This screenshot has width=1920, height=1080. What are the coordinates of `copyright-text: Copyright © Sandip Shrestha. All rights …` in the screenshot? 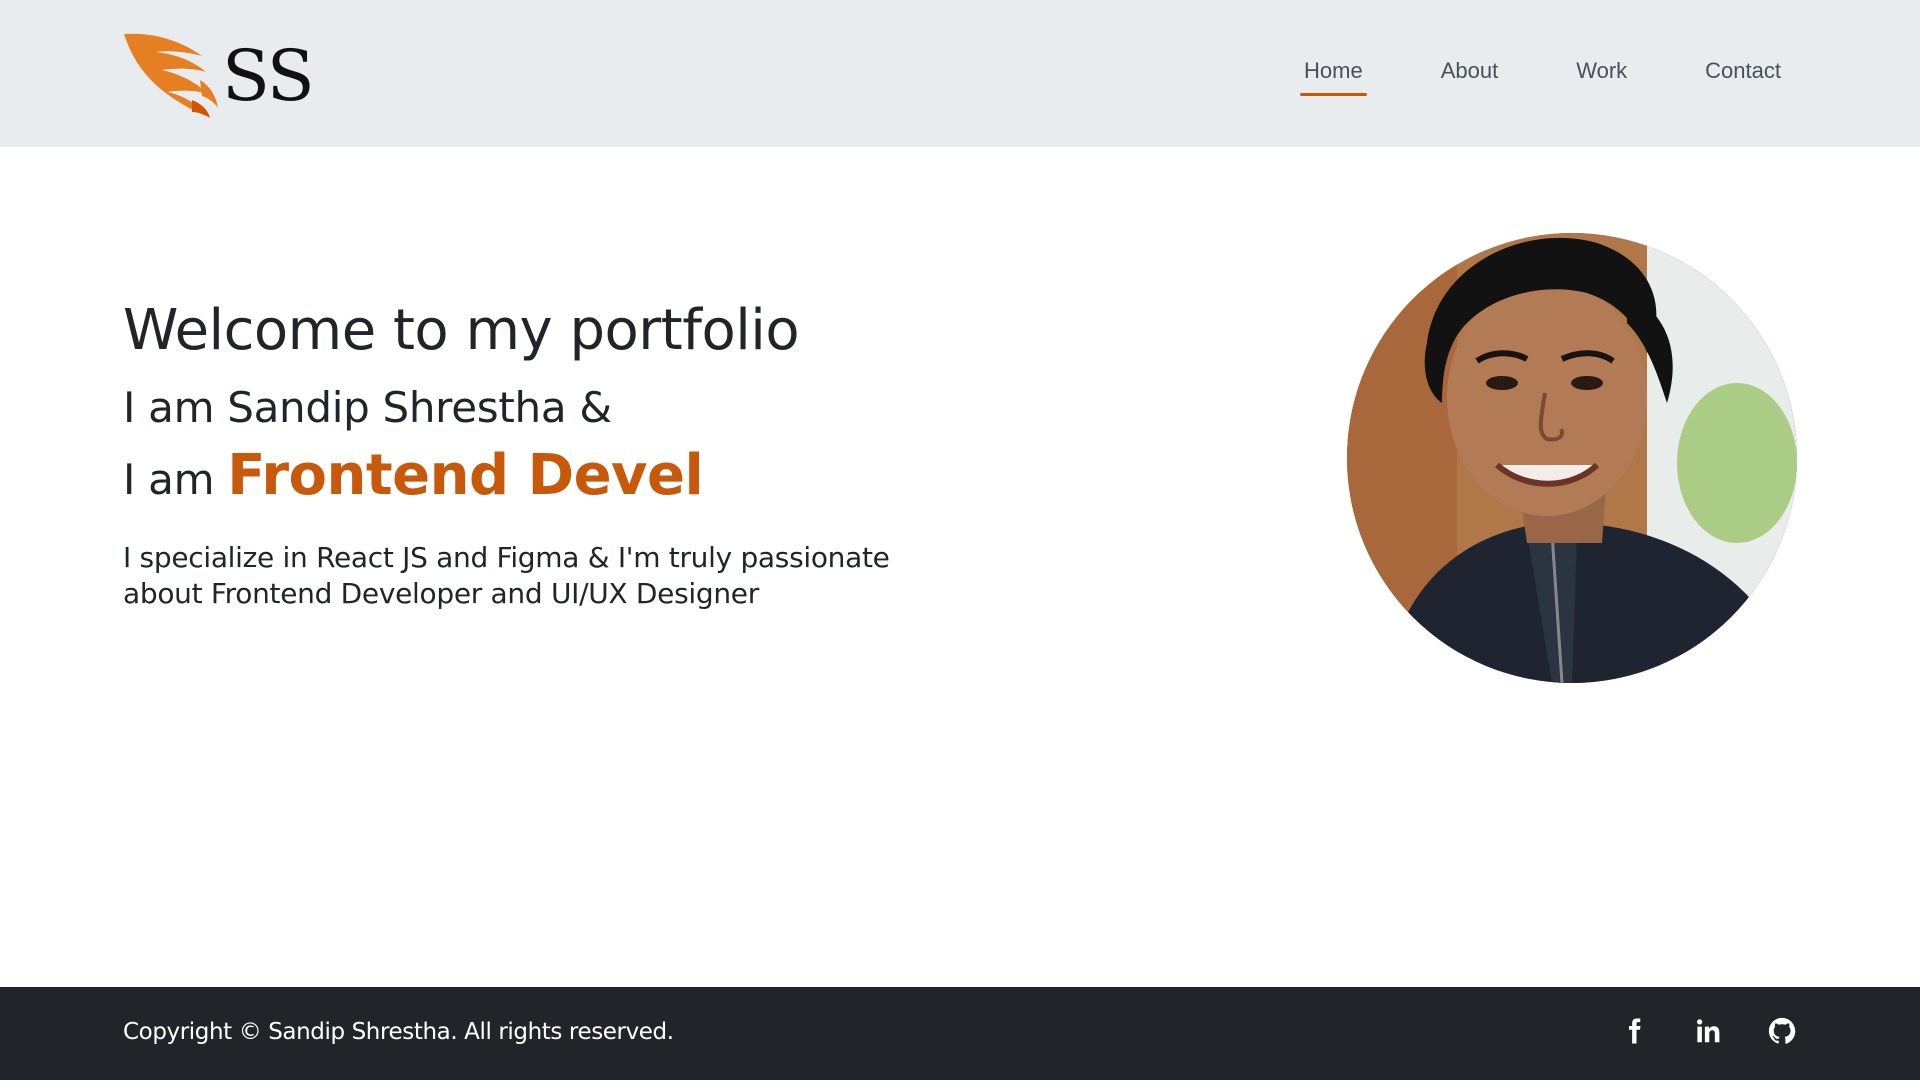 It's located at (398, 1032).